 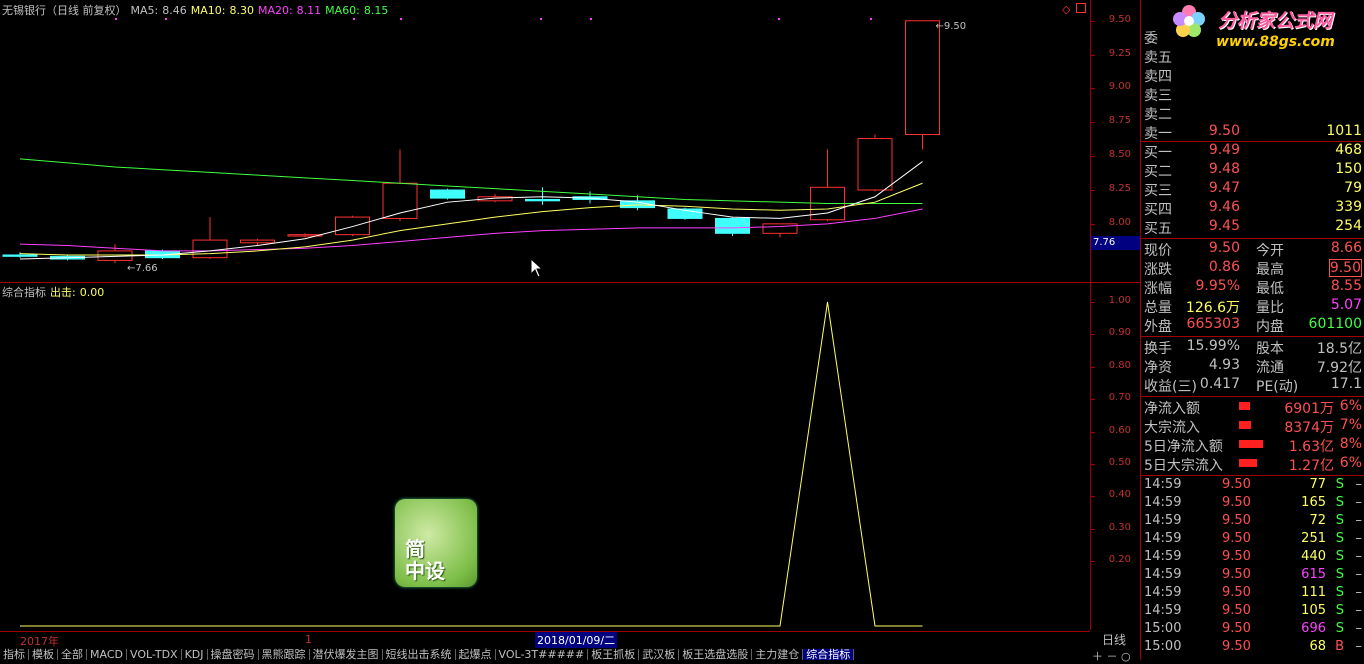 What do you see at coordinates (1254, 612) in the screenshot?
I see `tick-row: 14:59 9.50 105 S –` at bounding box center [1254, 612].